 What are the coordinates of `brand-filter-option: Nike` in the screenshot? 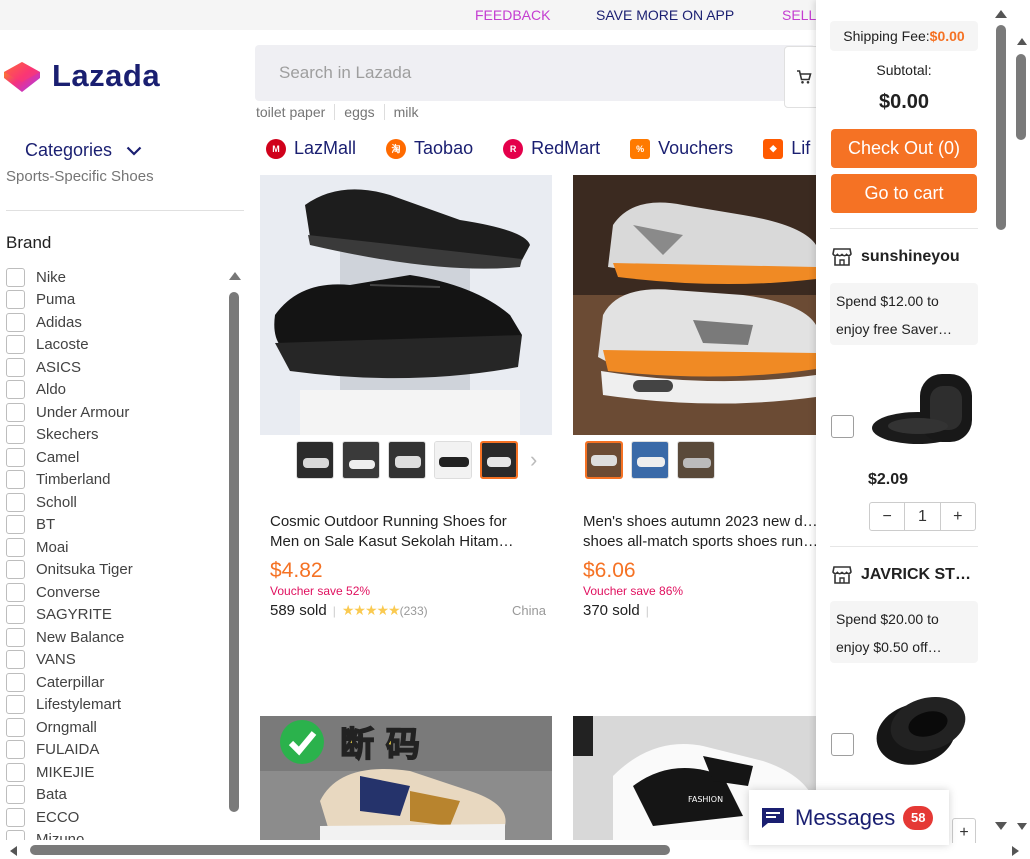 It's located at (115, 277).